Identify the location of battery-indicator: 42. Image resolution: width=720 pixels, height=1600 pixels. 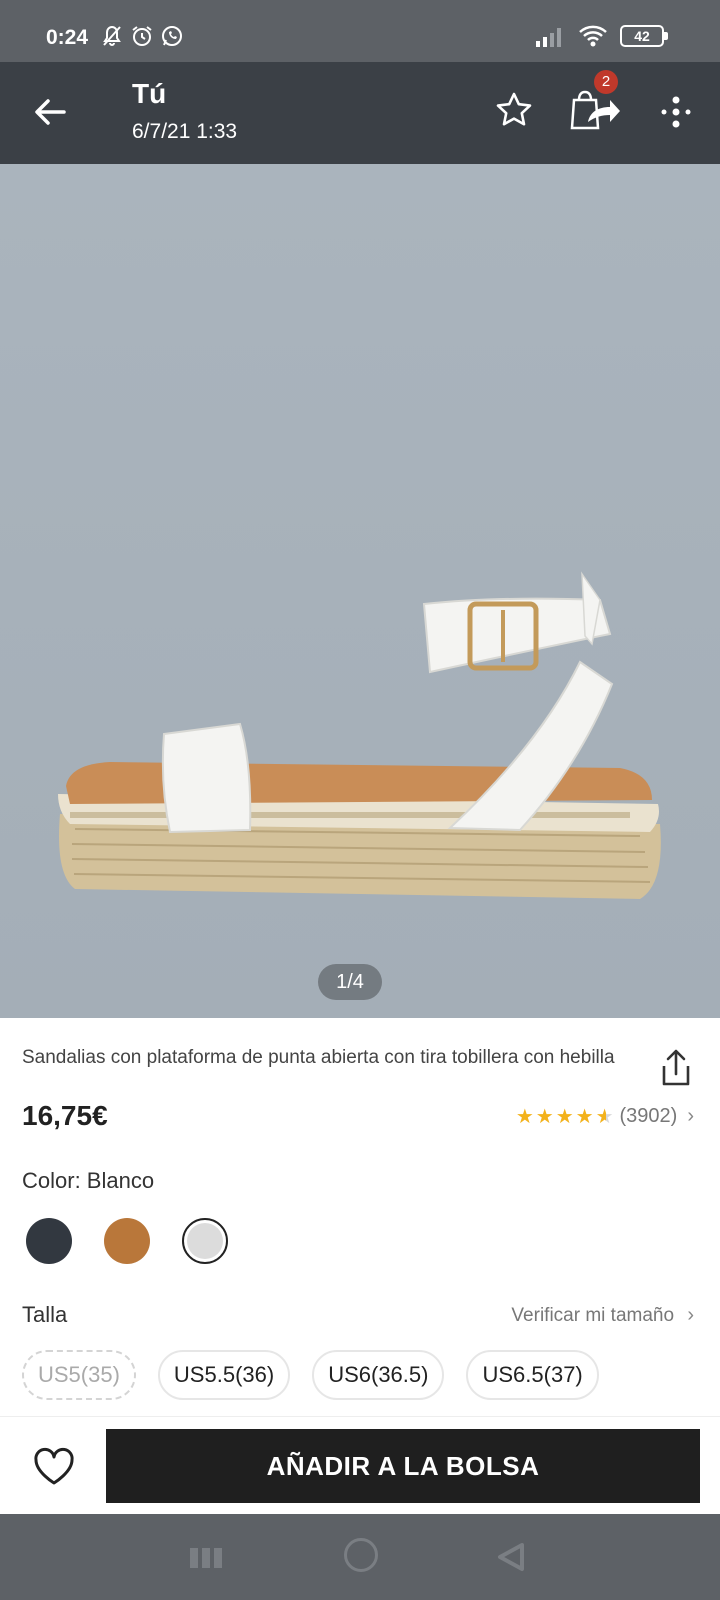
(644, 36).